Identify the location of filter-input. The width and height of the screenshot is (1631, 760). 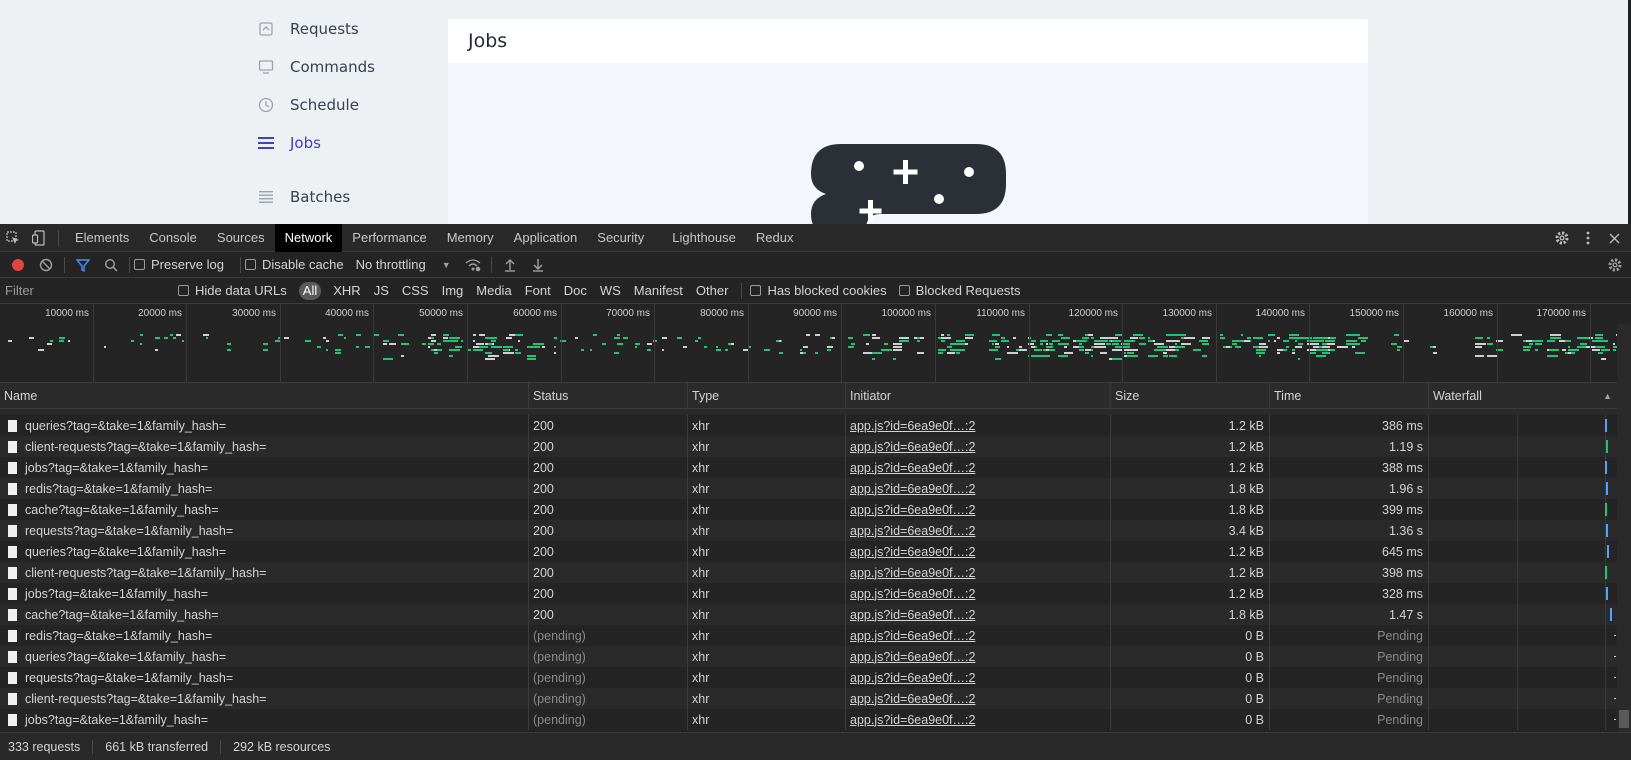
(83, 290).